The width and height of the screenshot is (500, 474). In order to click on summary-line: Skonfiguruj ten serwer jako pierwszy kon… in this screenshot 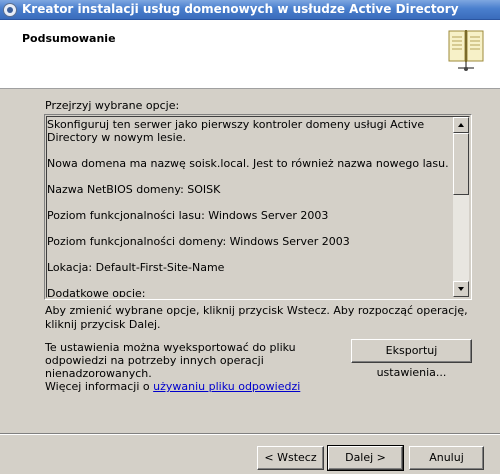, I will do `click(236, 131)`.